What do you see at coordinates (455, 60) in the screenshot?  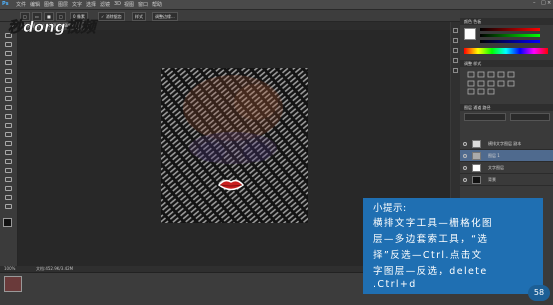 I see `character-icon` at bounding box center [455, 60].